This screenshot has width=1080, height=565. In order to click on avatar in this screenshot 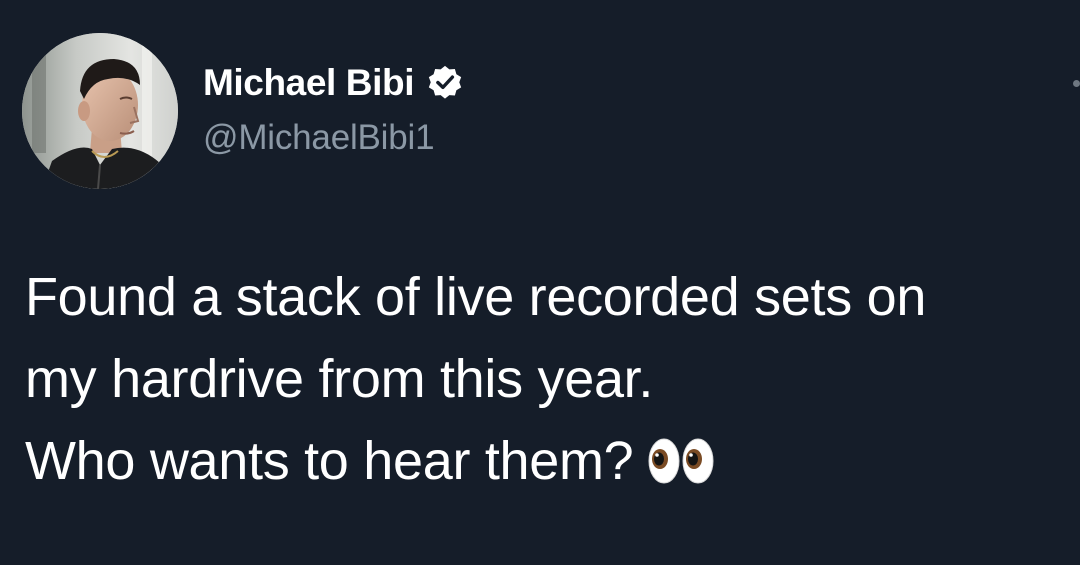, I will do `click(100, 111)`.